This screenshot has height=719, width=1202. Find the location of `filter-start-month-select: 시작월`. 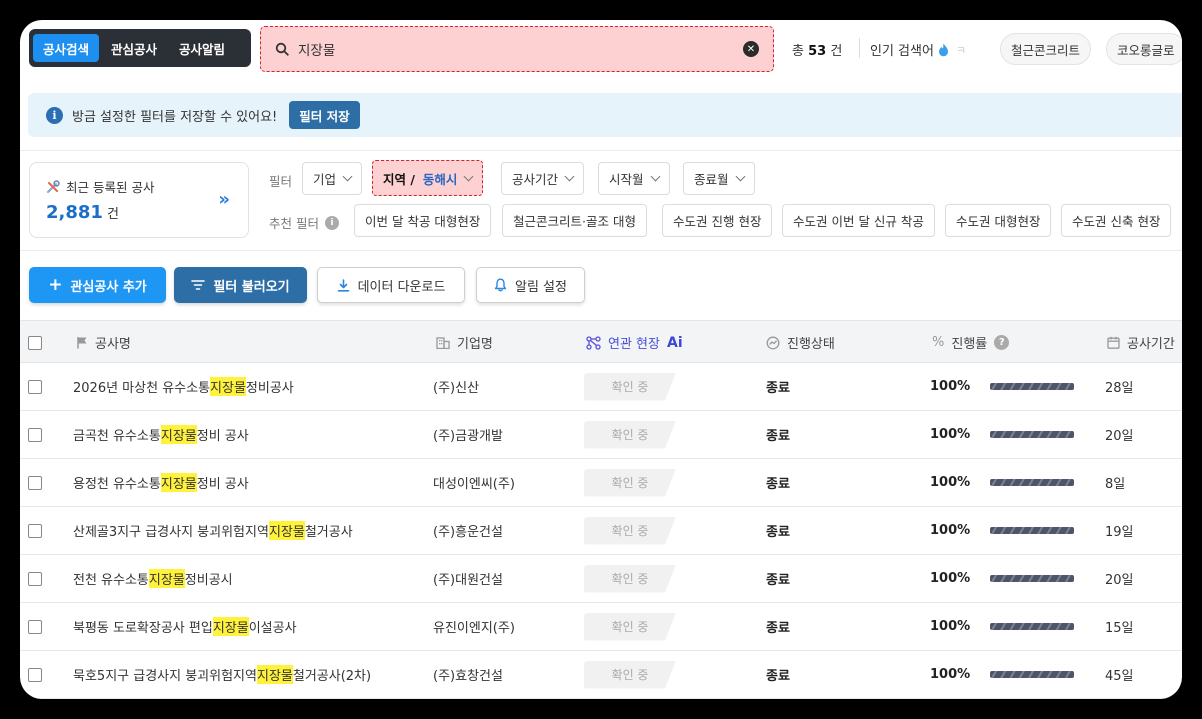

filter-start-month-select: 시작월 is located at coordinates (634, 178).